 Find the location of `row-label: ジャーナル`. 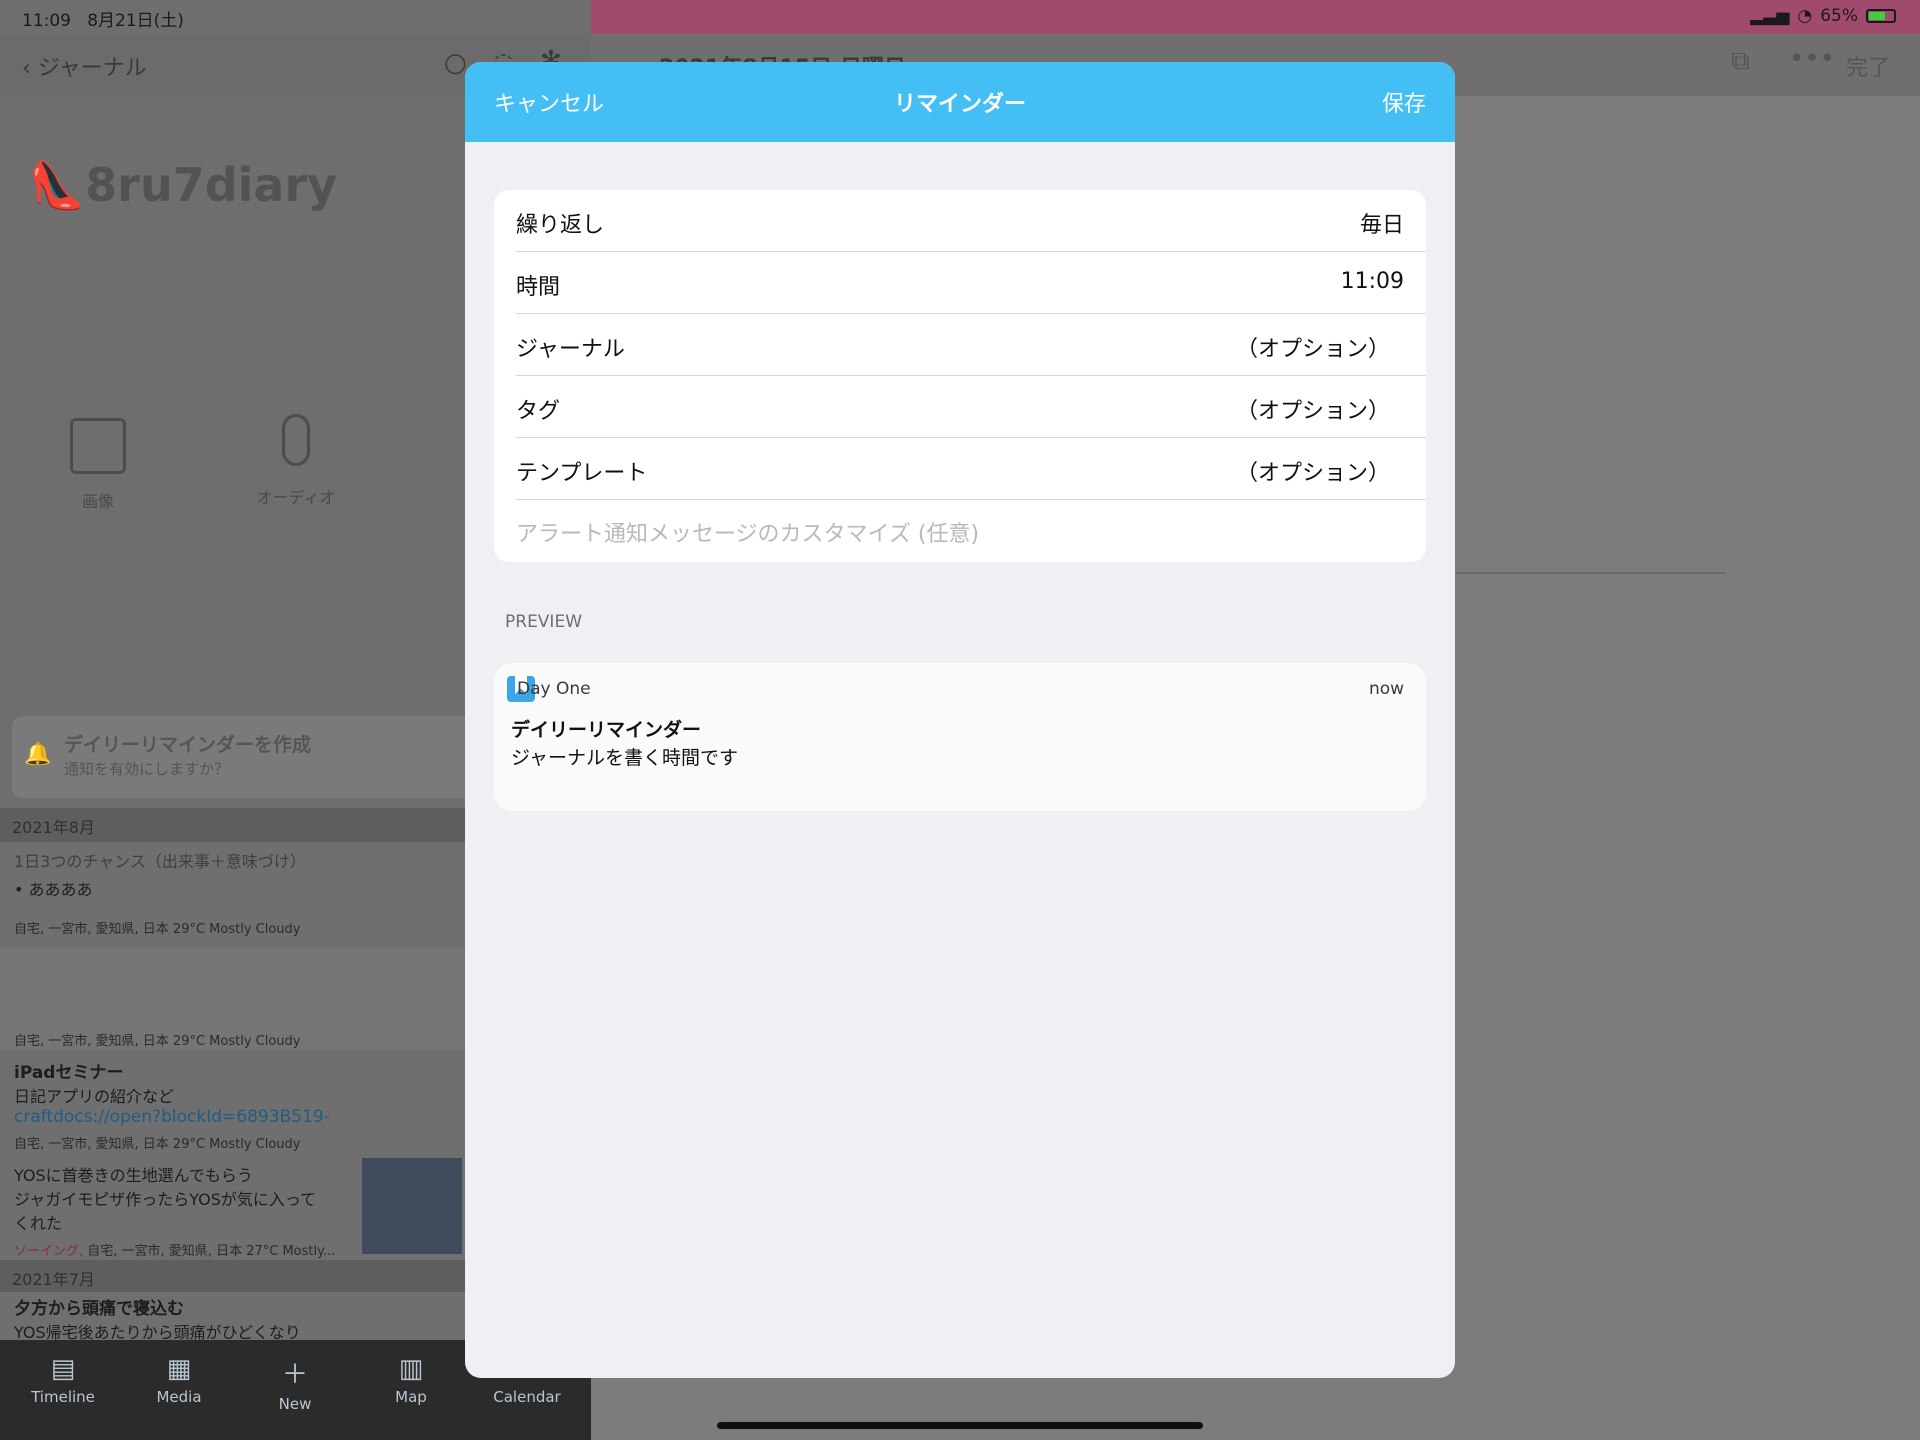

row-label: ジャーナル is located at coordinates (570, 349).